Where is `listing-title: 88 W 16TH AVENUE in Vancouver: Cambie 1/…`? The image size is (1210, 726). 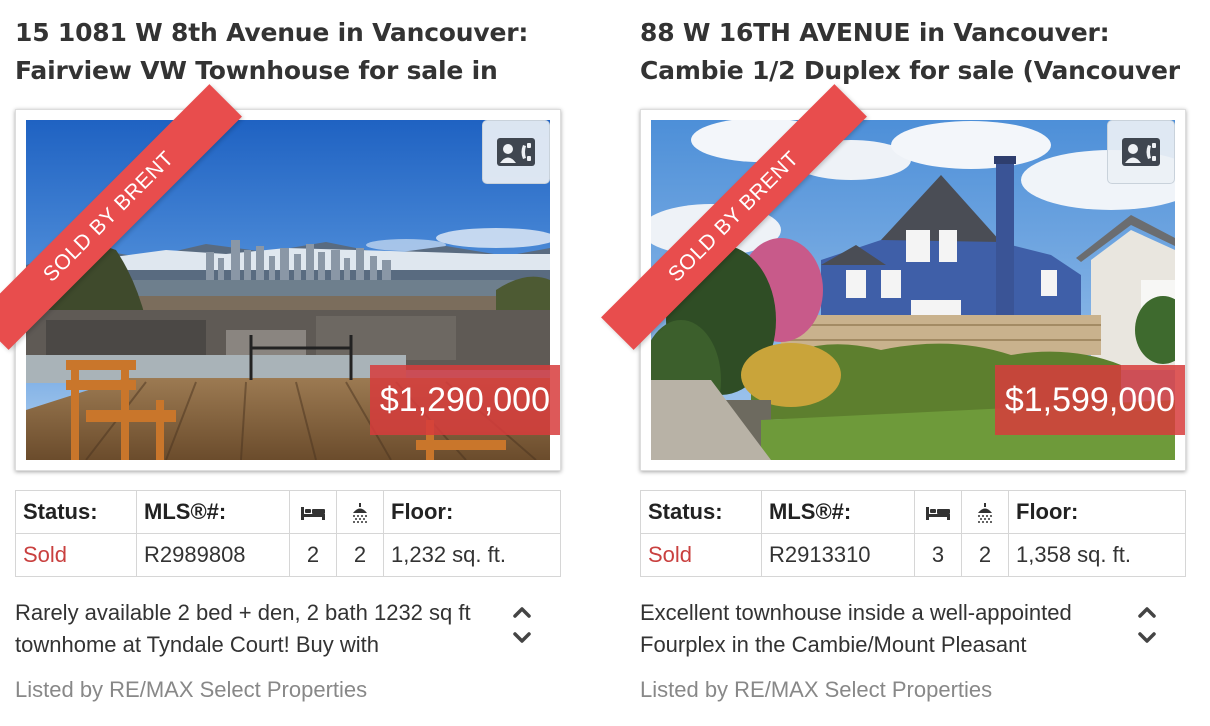
listing-title: 88 W 16TH AVENUE in Vancouver: Cambie 1/… is located at coordinates (914, 52).